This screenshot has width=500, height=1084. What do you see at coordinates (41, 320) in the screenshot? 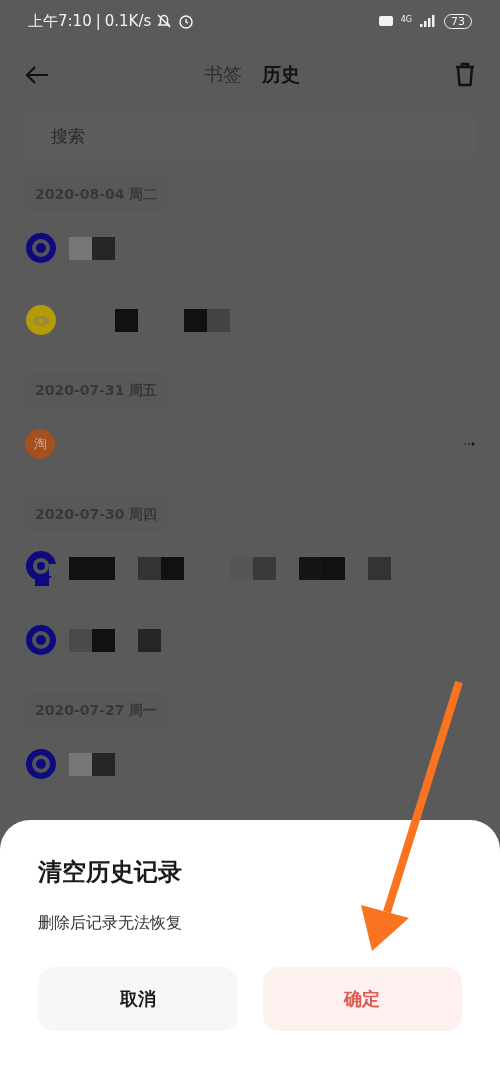
I see `eye-icon` at bounding box center [41, 320].